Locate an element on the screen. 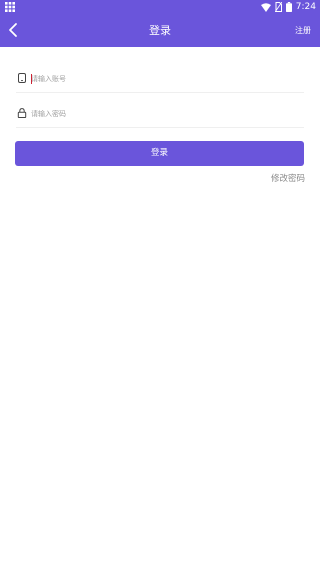  account-field is located at coordinates (160, 79).